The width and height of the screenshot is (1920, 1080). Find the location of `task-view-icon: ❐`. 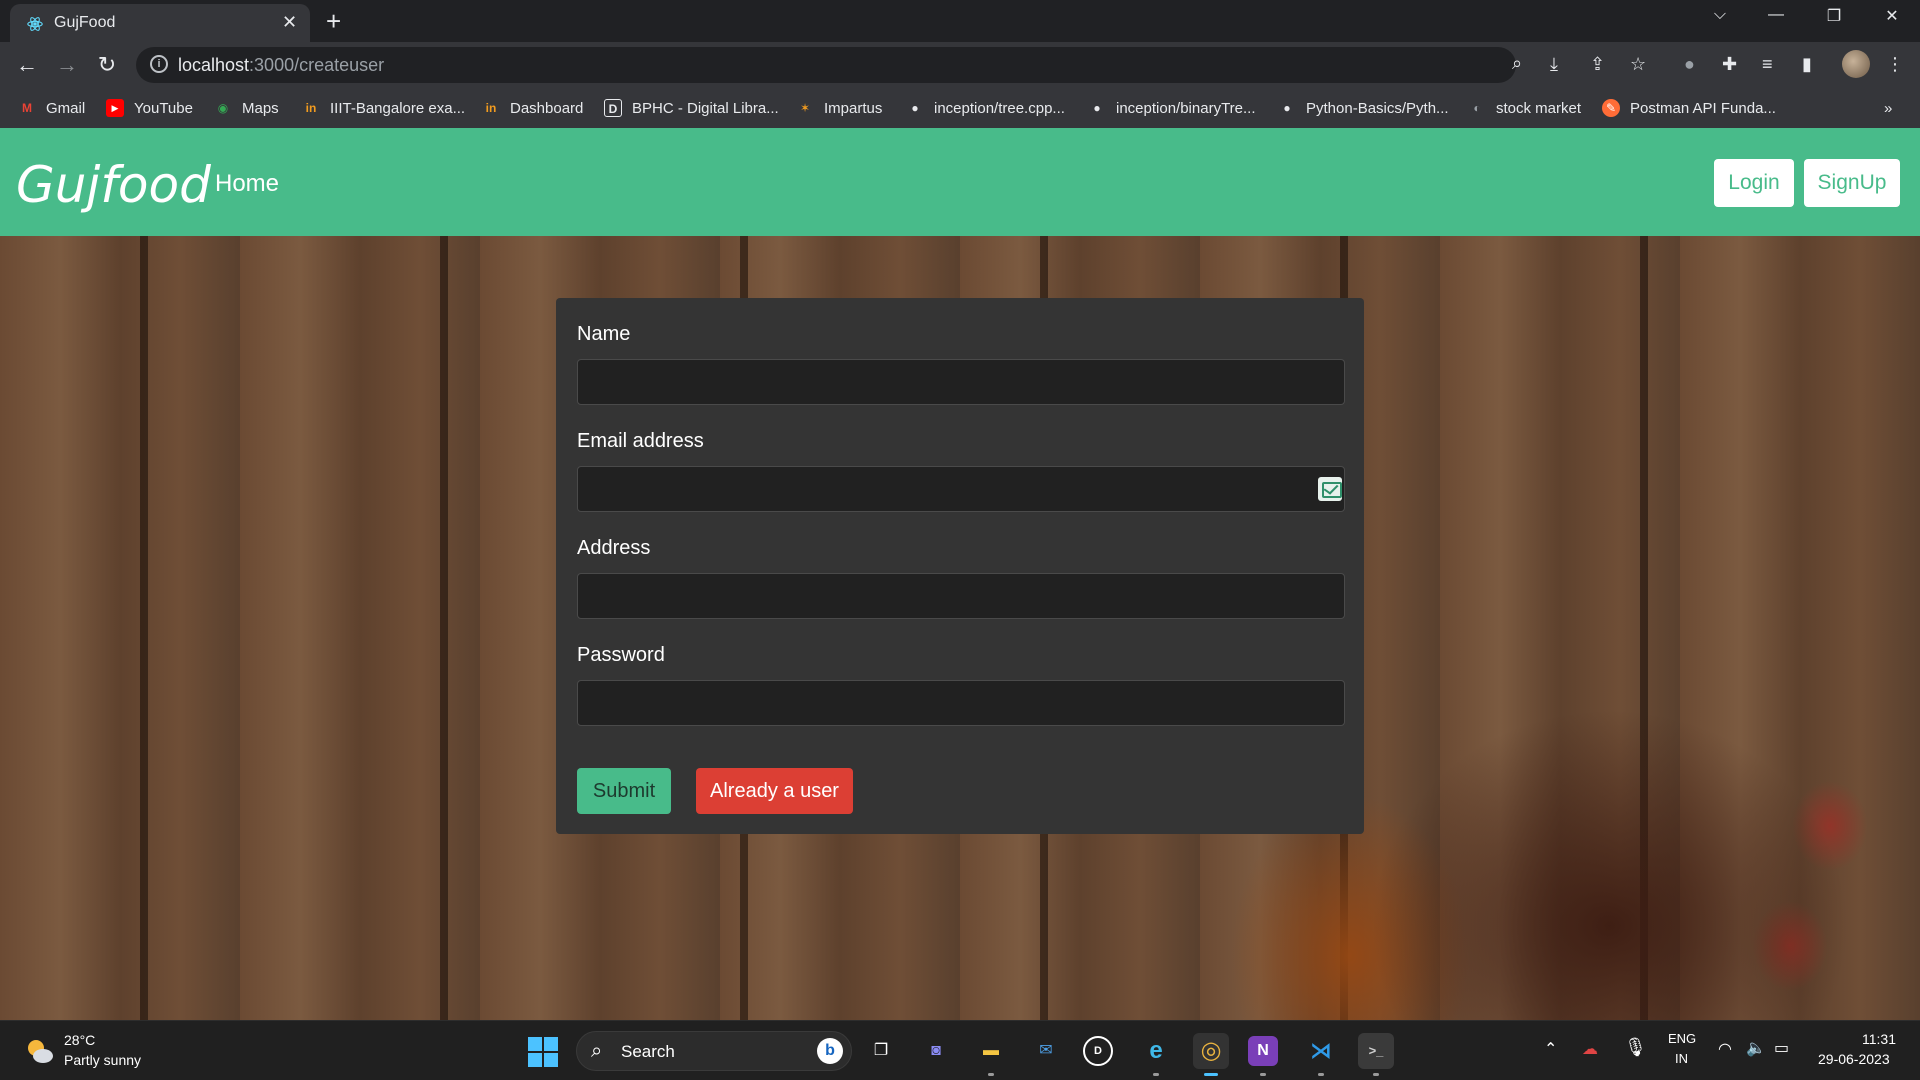

task-view-icon: ❐ is located at coordinates (881, 1051).